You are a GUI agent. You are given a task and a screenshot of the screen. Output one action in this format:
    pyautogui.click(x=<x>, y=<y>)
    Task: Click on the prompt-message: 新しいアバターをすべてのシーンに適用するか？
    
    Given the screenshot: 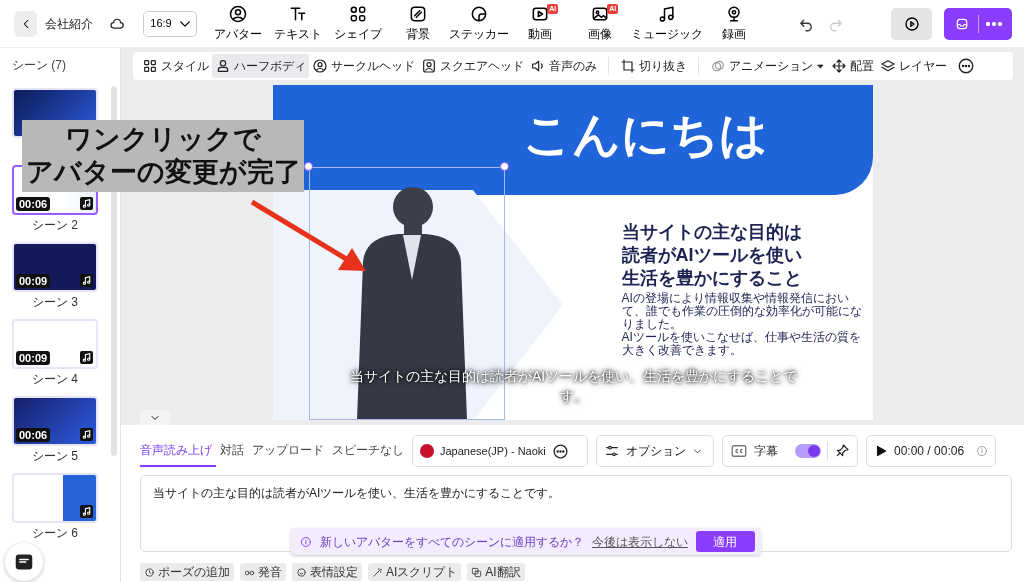 What is the action you would take?
    pyautogui.click(x=451, y=542)
    